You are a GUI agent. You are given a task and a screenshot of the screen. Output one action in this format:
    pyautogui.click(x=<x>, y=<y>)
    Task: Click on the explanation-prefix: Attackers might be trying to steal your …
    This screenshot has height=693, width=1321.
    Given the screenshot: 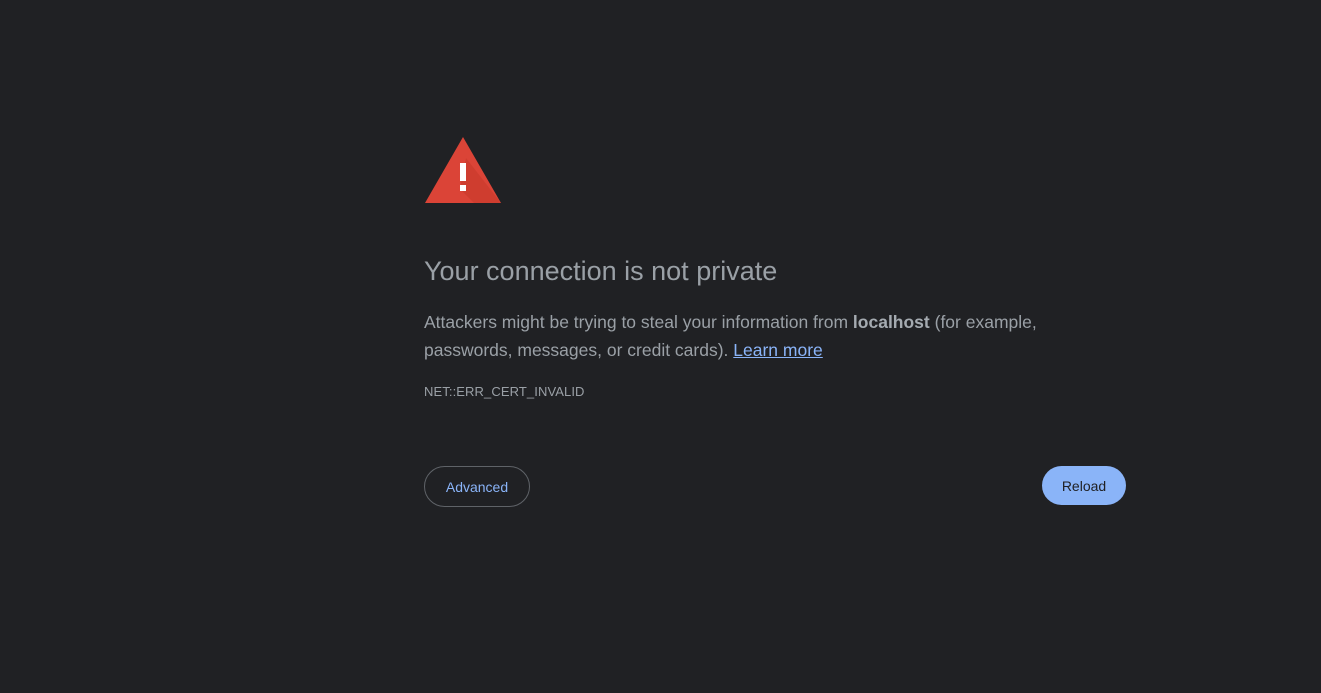 What is the action you would take?
    pyautogui.click(x=638, y=322)
    